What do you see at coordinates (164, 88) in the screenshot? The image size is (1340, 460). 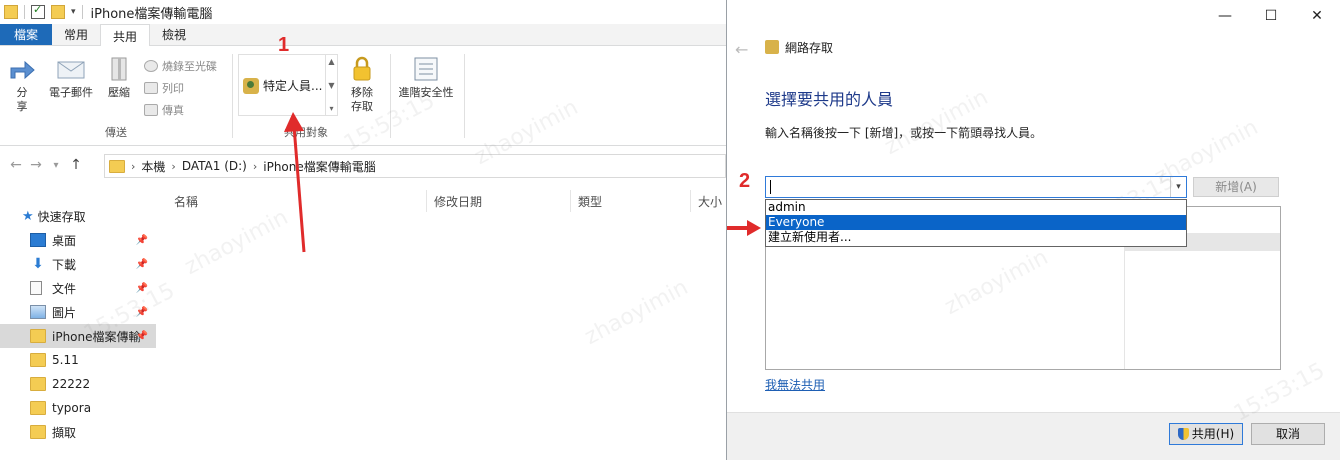 I see `print-button: 列印` at bounding box center [164, 88].